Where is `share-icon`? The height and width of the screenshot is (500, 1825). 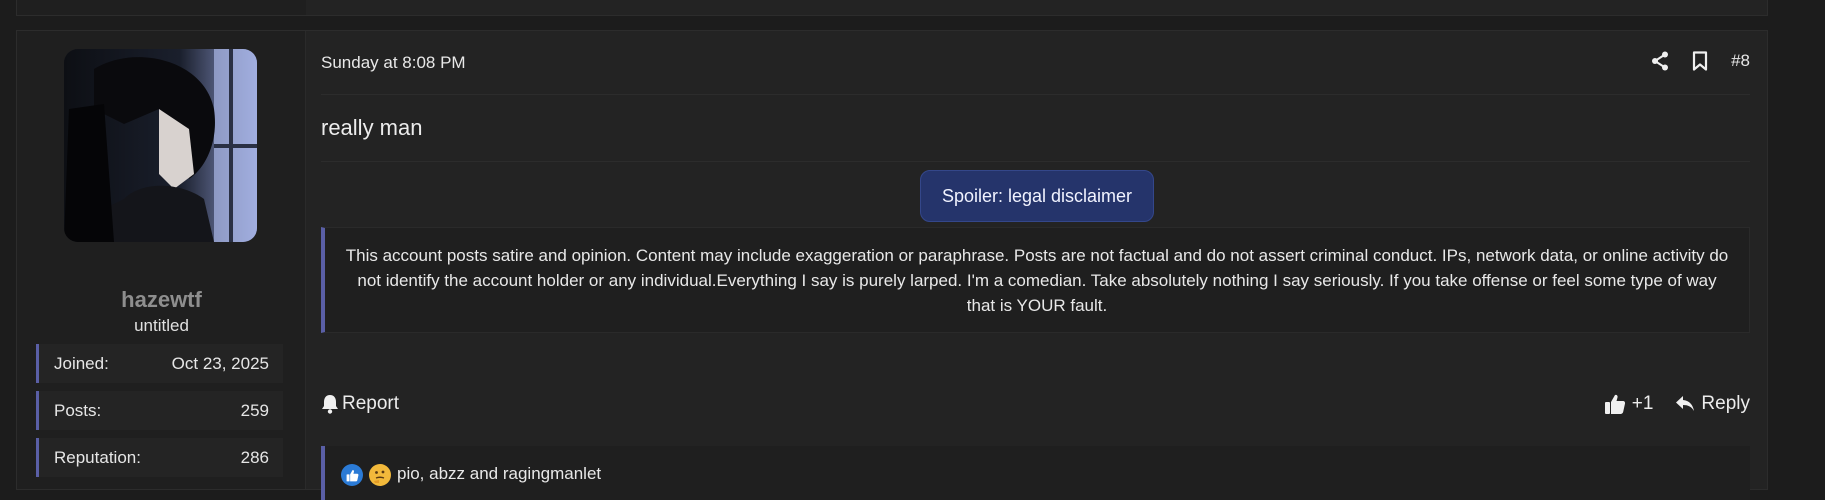 share-icon is located at coordinates (1660, 61).